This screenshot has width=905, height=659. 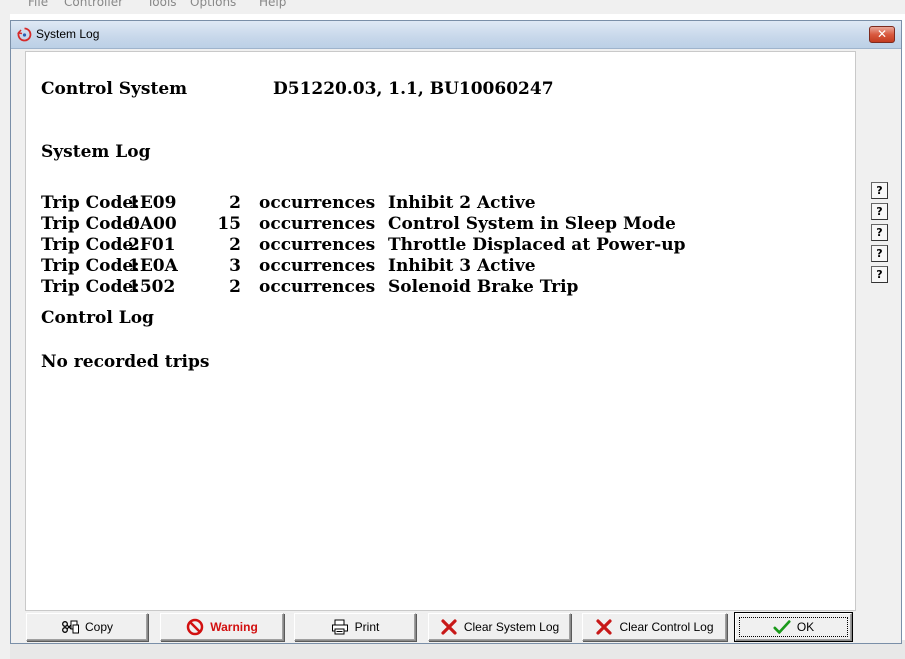 What do you see at coordinates (483, 287) in the screenshot?
I see `trip-description: Solenoid Brake Trip` at bounding box center [483, 287].